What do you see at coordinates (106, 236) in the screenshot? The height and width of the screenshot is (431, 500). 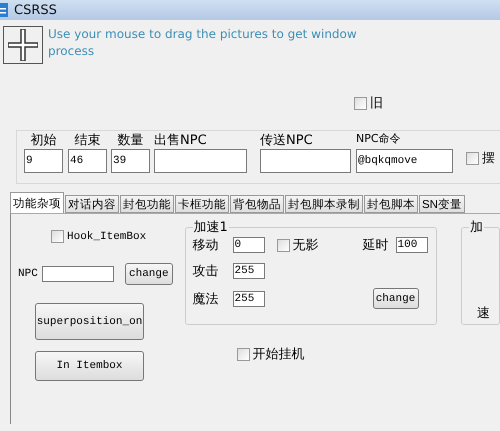 I see `checkbox-label: Hook_ItemBox` at bounding box center [106, 236].